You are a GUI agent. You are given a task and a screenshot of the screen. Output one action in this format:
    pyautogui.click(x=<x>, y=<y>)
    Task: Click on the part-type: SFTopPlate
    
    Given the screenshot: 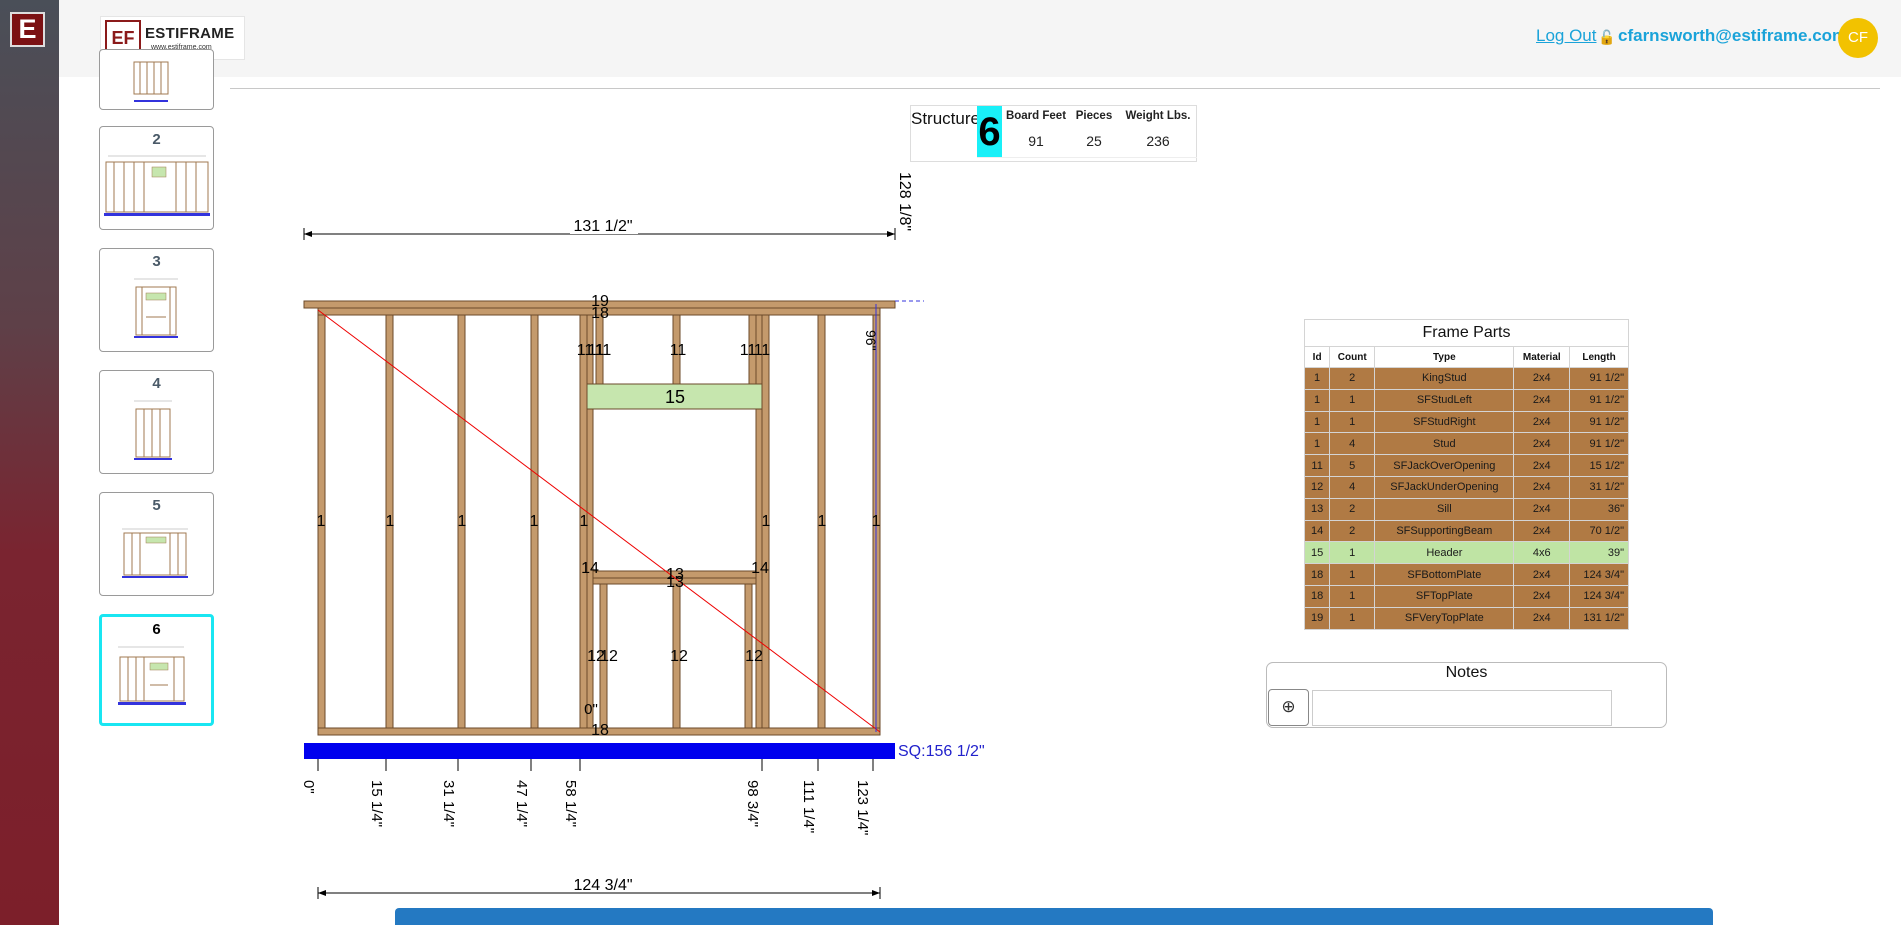 What is the action you would take?
    pyautogui.click(x=1444, y=596)
    